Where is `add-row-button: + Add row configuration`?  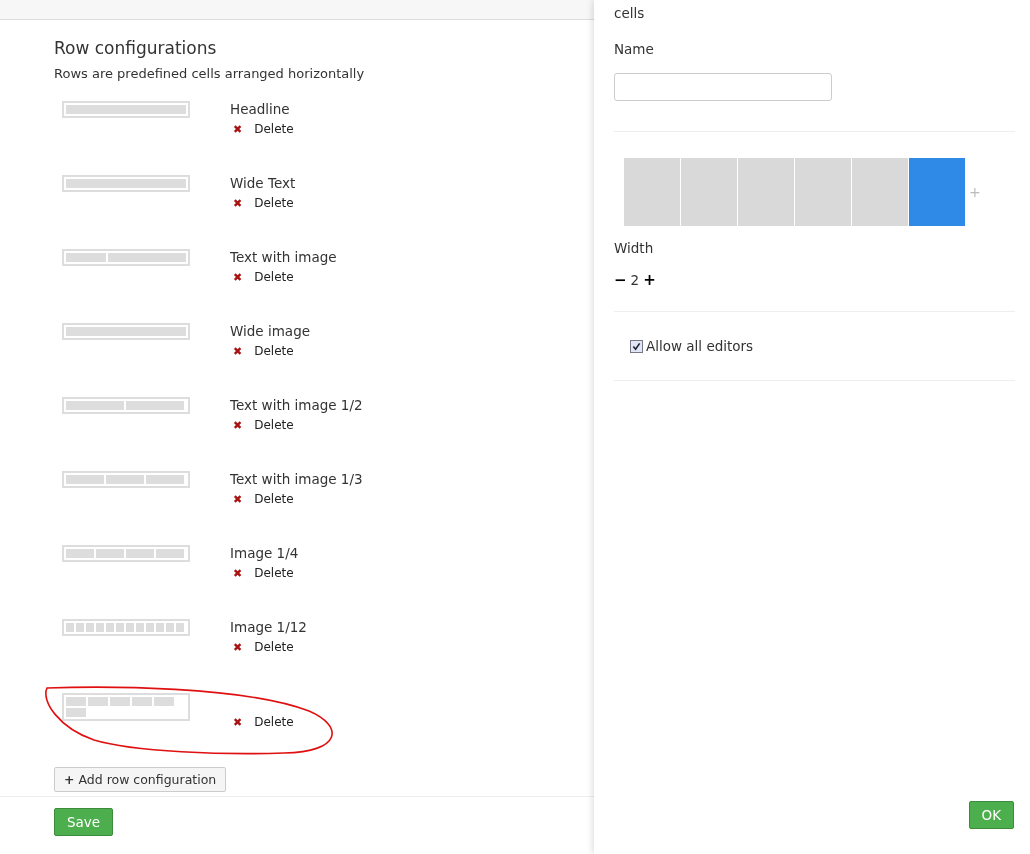 add-row-button: + Add row configuration is located at coordinates (140, 779).